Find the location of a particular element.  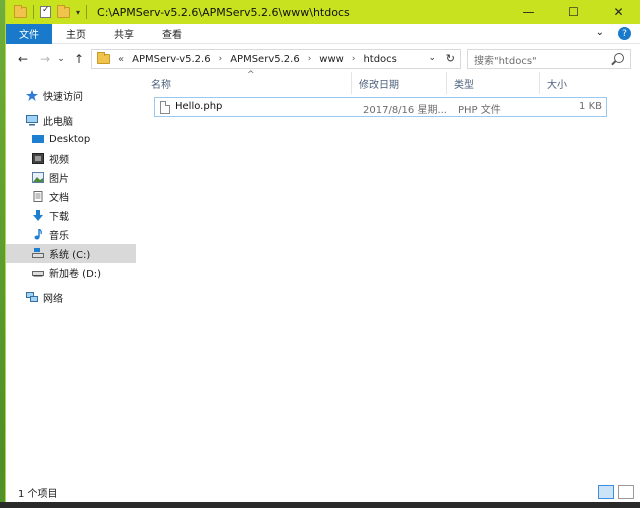

column-header-date: 修改日期 is located at coordinates (398, 83).